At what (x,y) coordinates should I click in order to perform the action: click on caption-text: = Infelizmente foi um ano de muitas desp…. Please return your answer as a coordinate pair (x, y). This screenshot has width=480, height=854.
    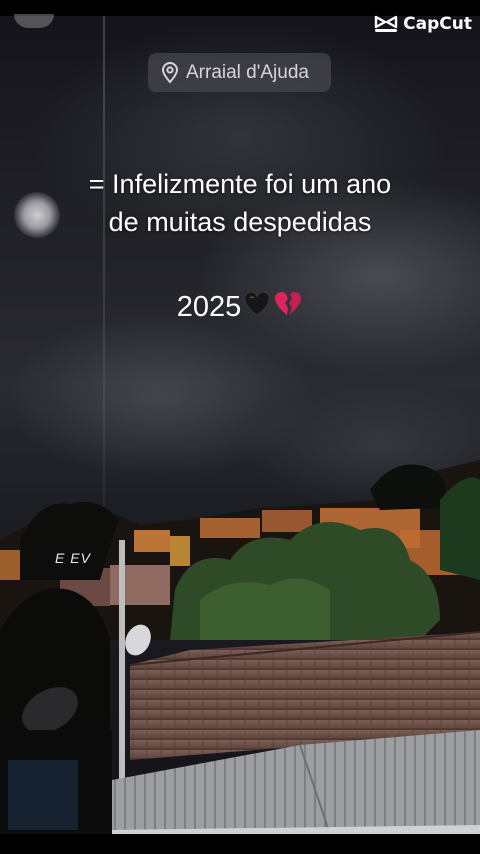
    Looking at the image, I should click on (240, 203).